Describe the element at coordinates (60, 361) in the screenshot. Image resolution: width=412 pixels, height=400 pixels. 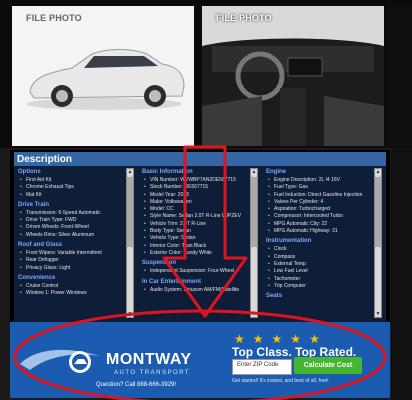
I see `montway-logo-icon` at that location.